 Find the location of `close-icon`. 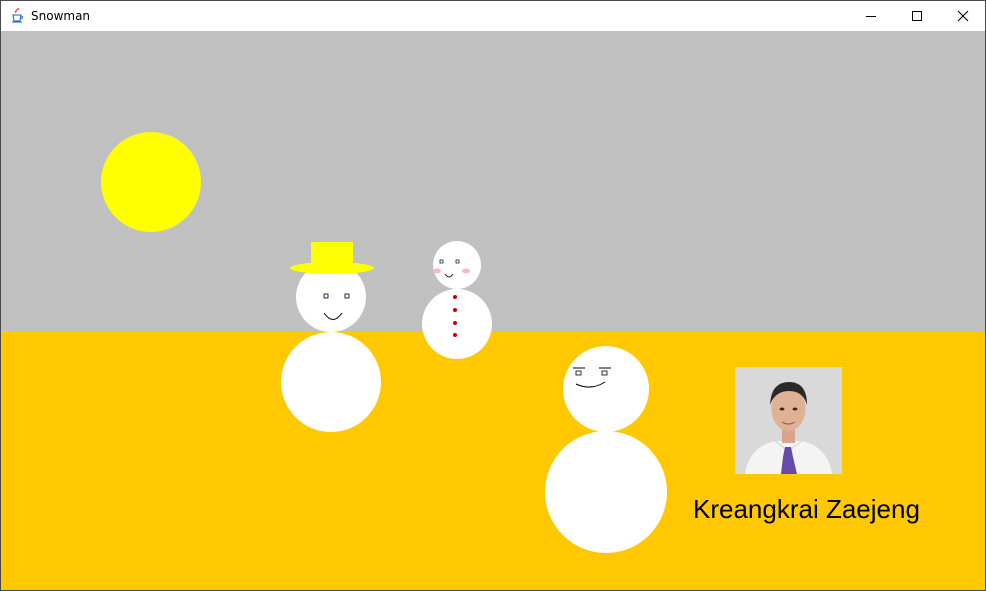

close-icon is located at coordinates (963, 16).